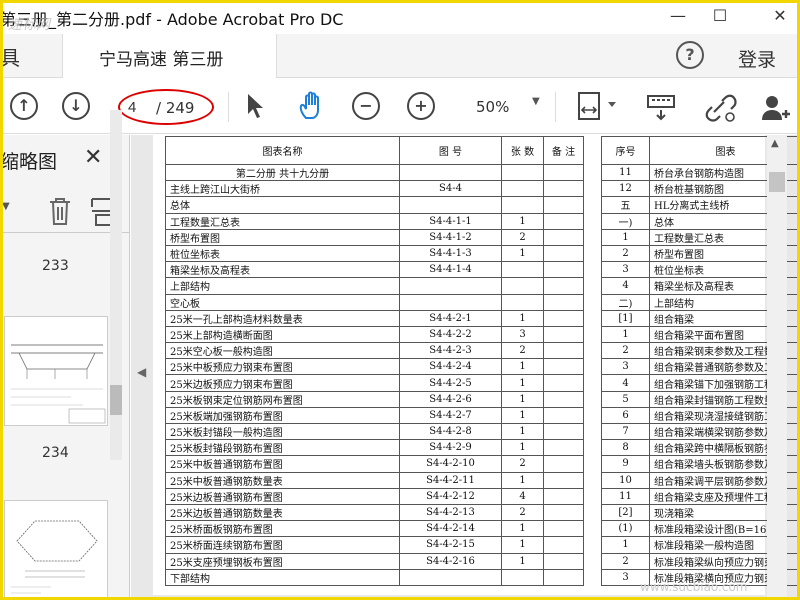 The width and height of the screenshot is (800, 600). What do you see at coordinates (450, 150) in the screenshot?
I see `column-header: 图 号` at bounding box center [450, 150].